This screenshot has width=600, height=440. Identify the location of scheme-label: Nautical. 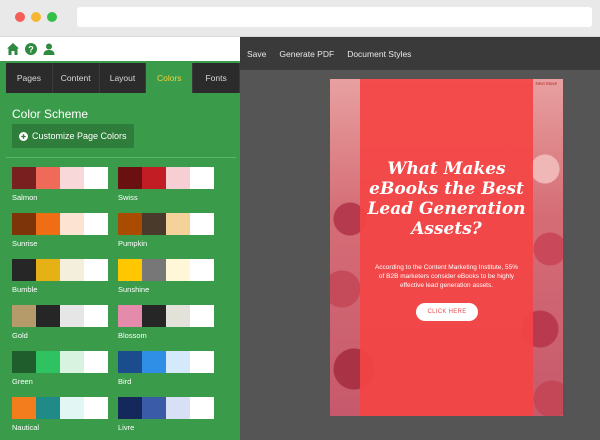
(26, 427).